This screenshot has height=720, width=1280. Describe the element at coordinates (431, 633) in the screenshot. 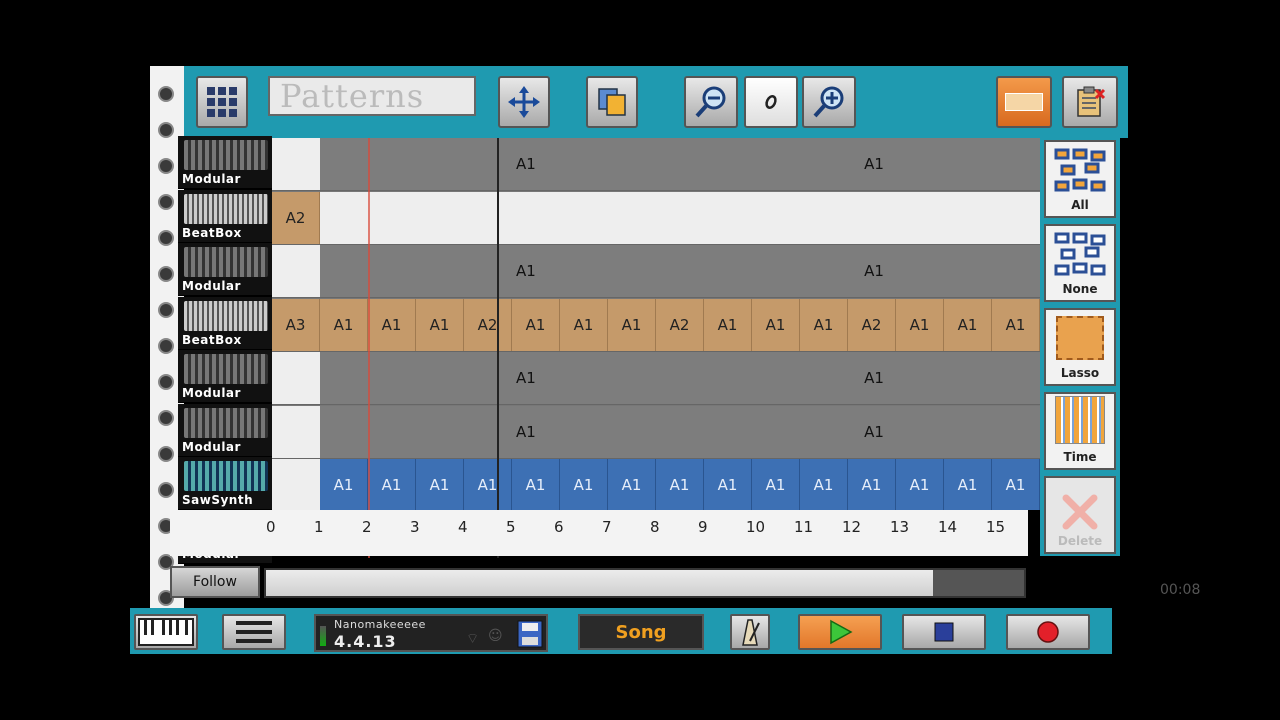

I see `project-info: Nanomakeeeee 4.4.13 ⌔ ☺` at that location.